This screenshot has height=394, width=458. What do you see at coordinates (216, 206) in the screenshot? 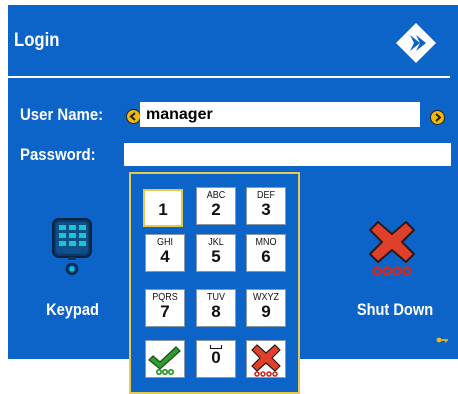
I see `key-2: ABC 2` at bounding box center [216, 206].